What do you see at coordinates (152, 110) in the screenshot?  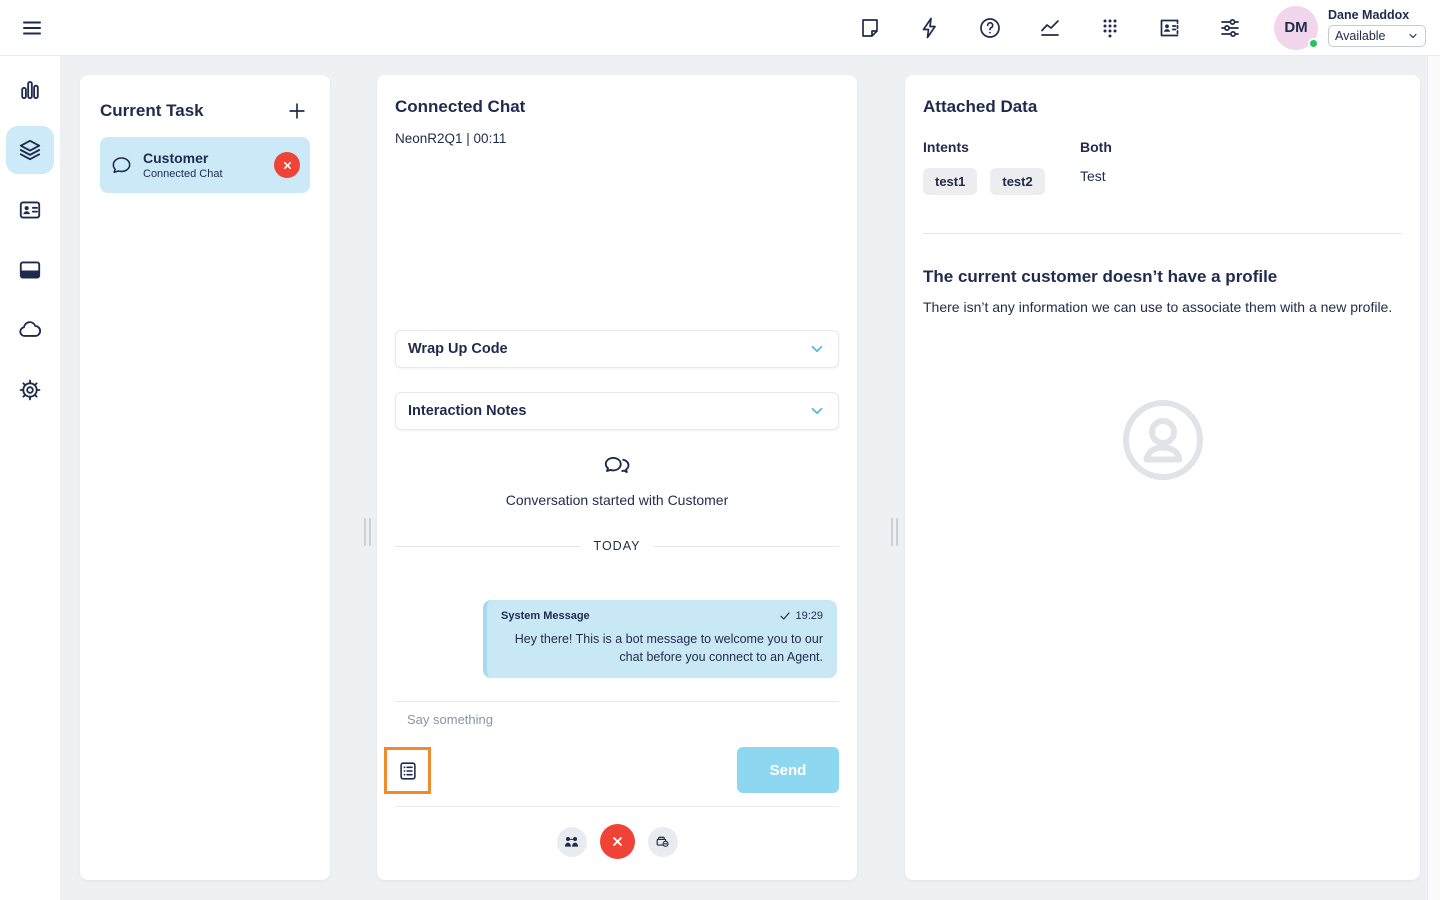 I see `current-task-title: Current Task` at bounding box center [152, 110].